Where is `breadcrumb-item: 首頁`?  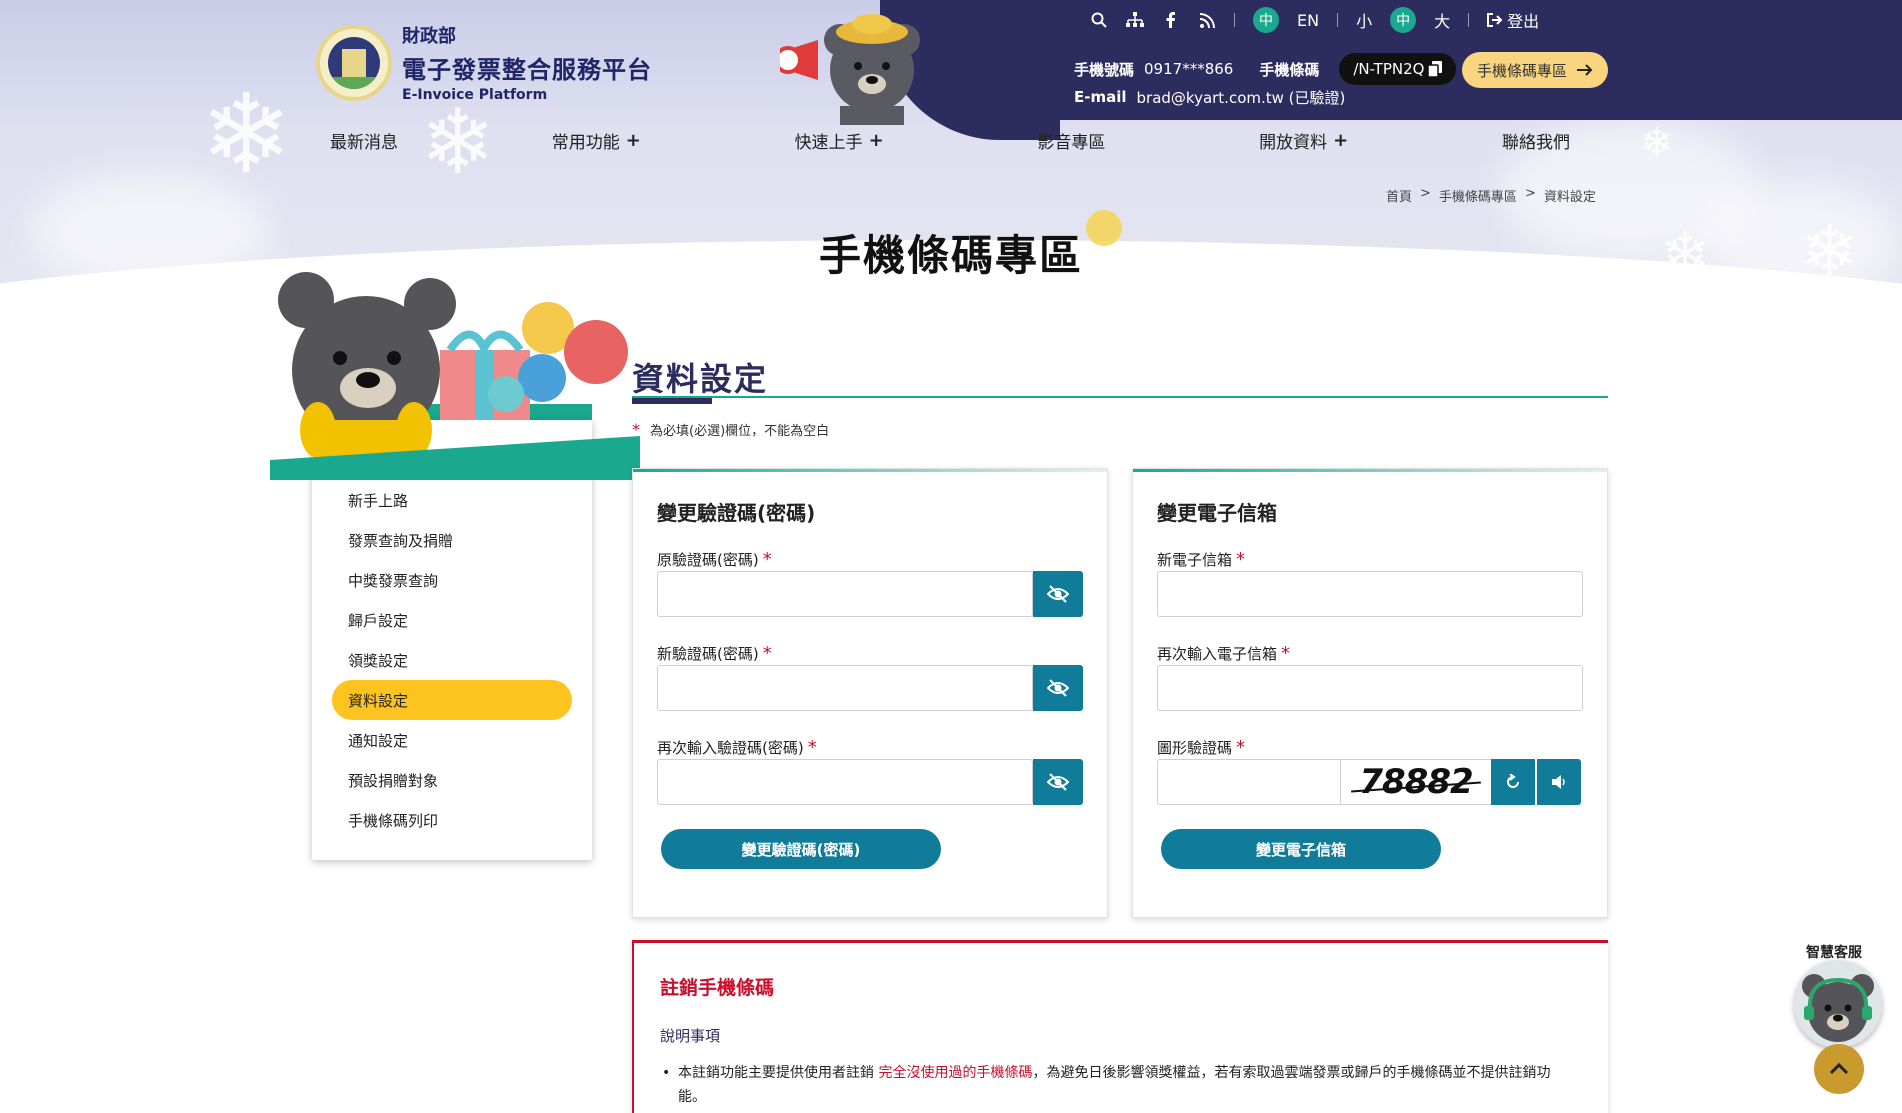
breadcrumb-item: 首頁 is located at coordinates (1399, 195).